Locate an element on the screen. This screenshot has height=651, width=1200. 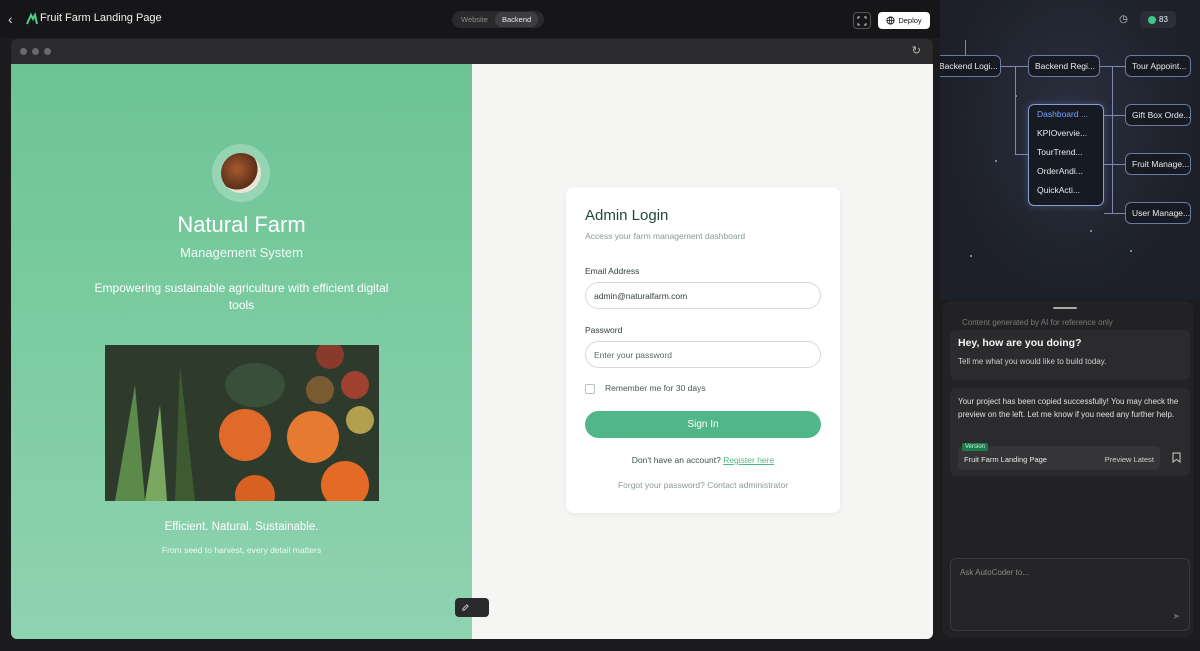
remember-label: Remember me for 30 days is located at coordinates (655, 388).